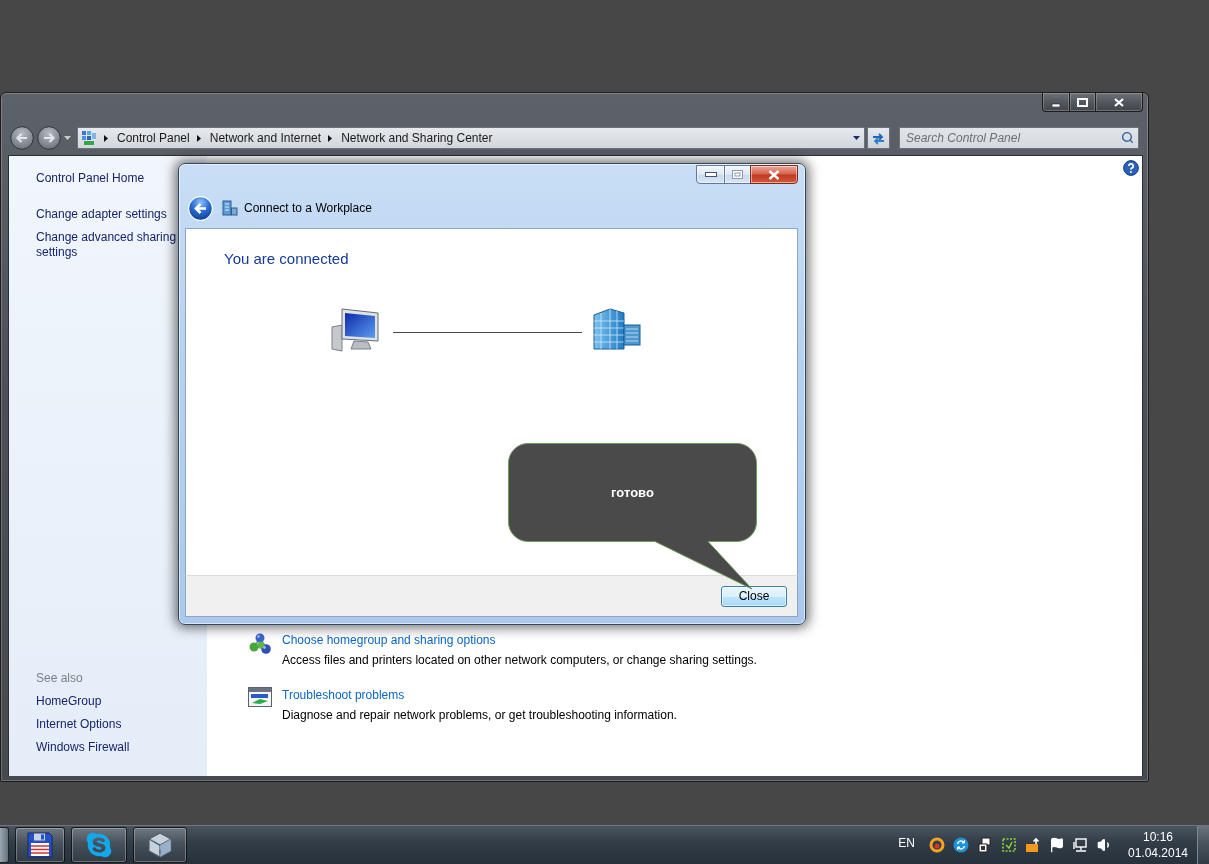 This screenshot has width=1209, height=864. What do you see at coordinates (343, 695) in the screenshot?
I see `task-link: Troubleshoot problems` at bounding box center [343, 695].